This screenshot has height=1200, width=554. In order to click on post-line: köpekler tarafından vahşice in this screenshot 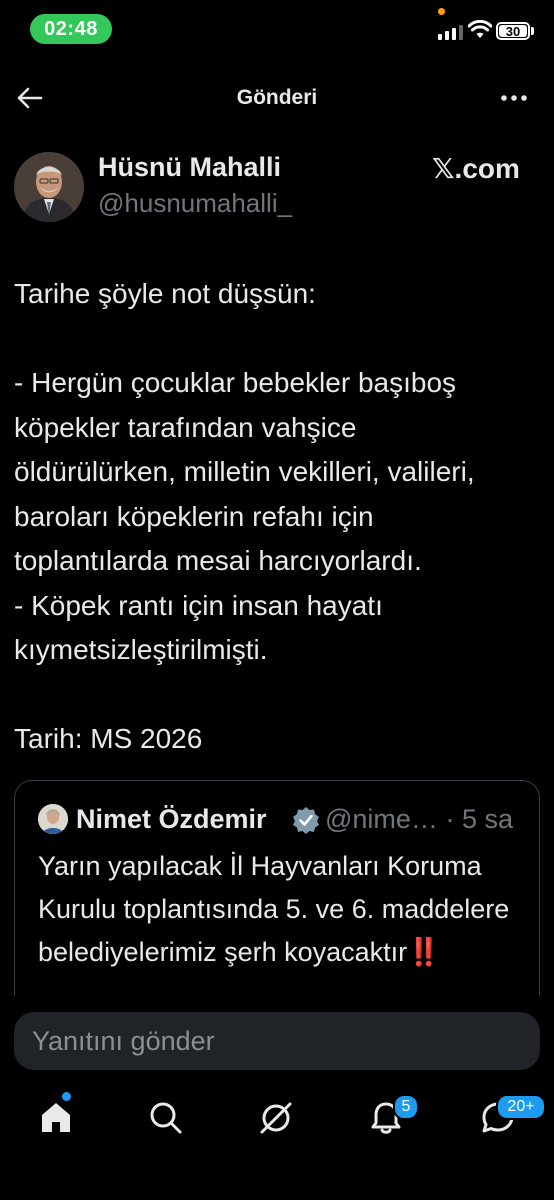, I will do `click(185, 427)`.